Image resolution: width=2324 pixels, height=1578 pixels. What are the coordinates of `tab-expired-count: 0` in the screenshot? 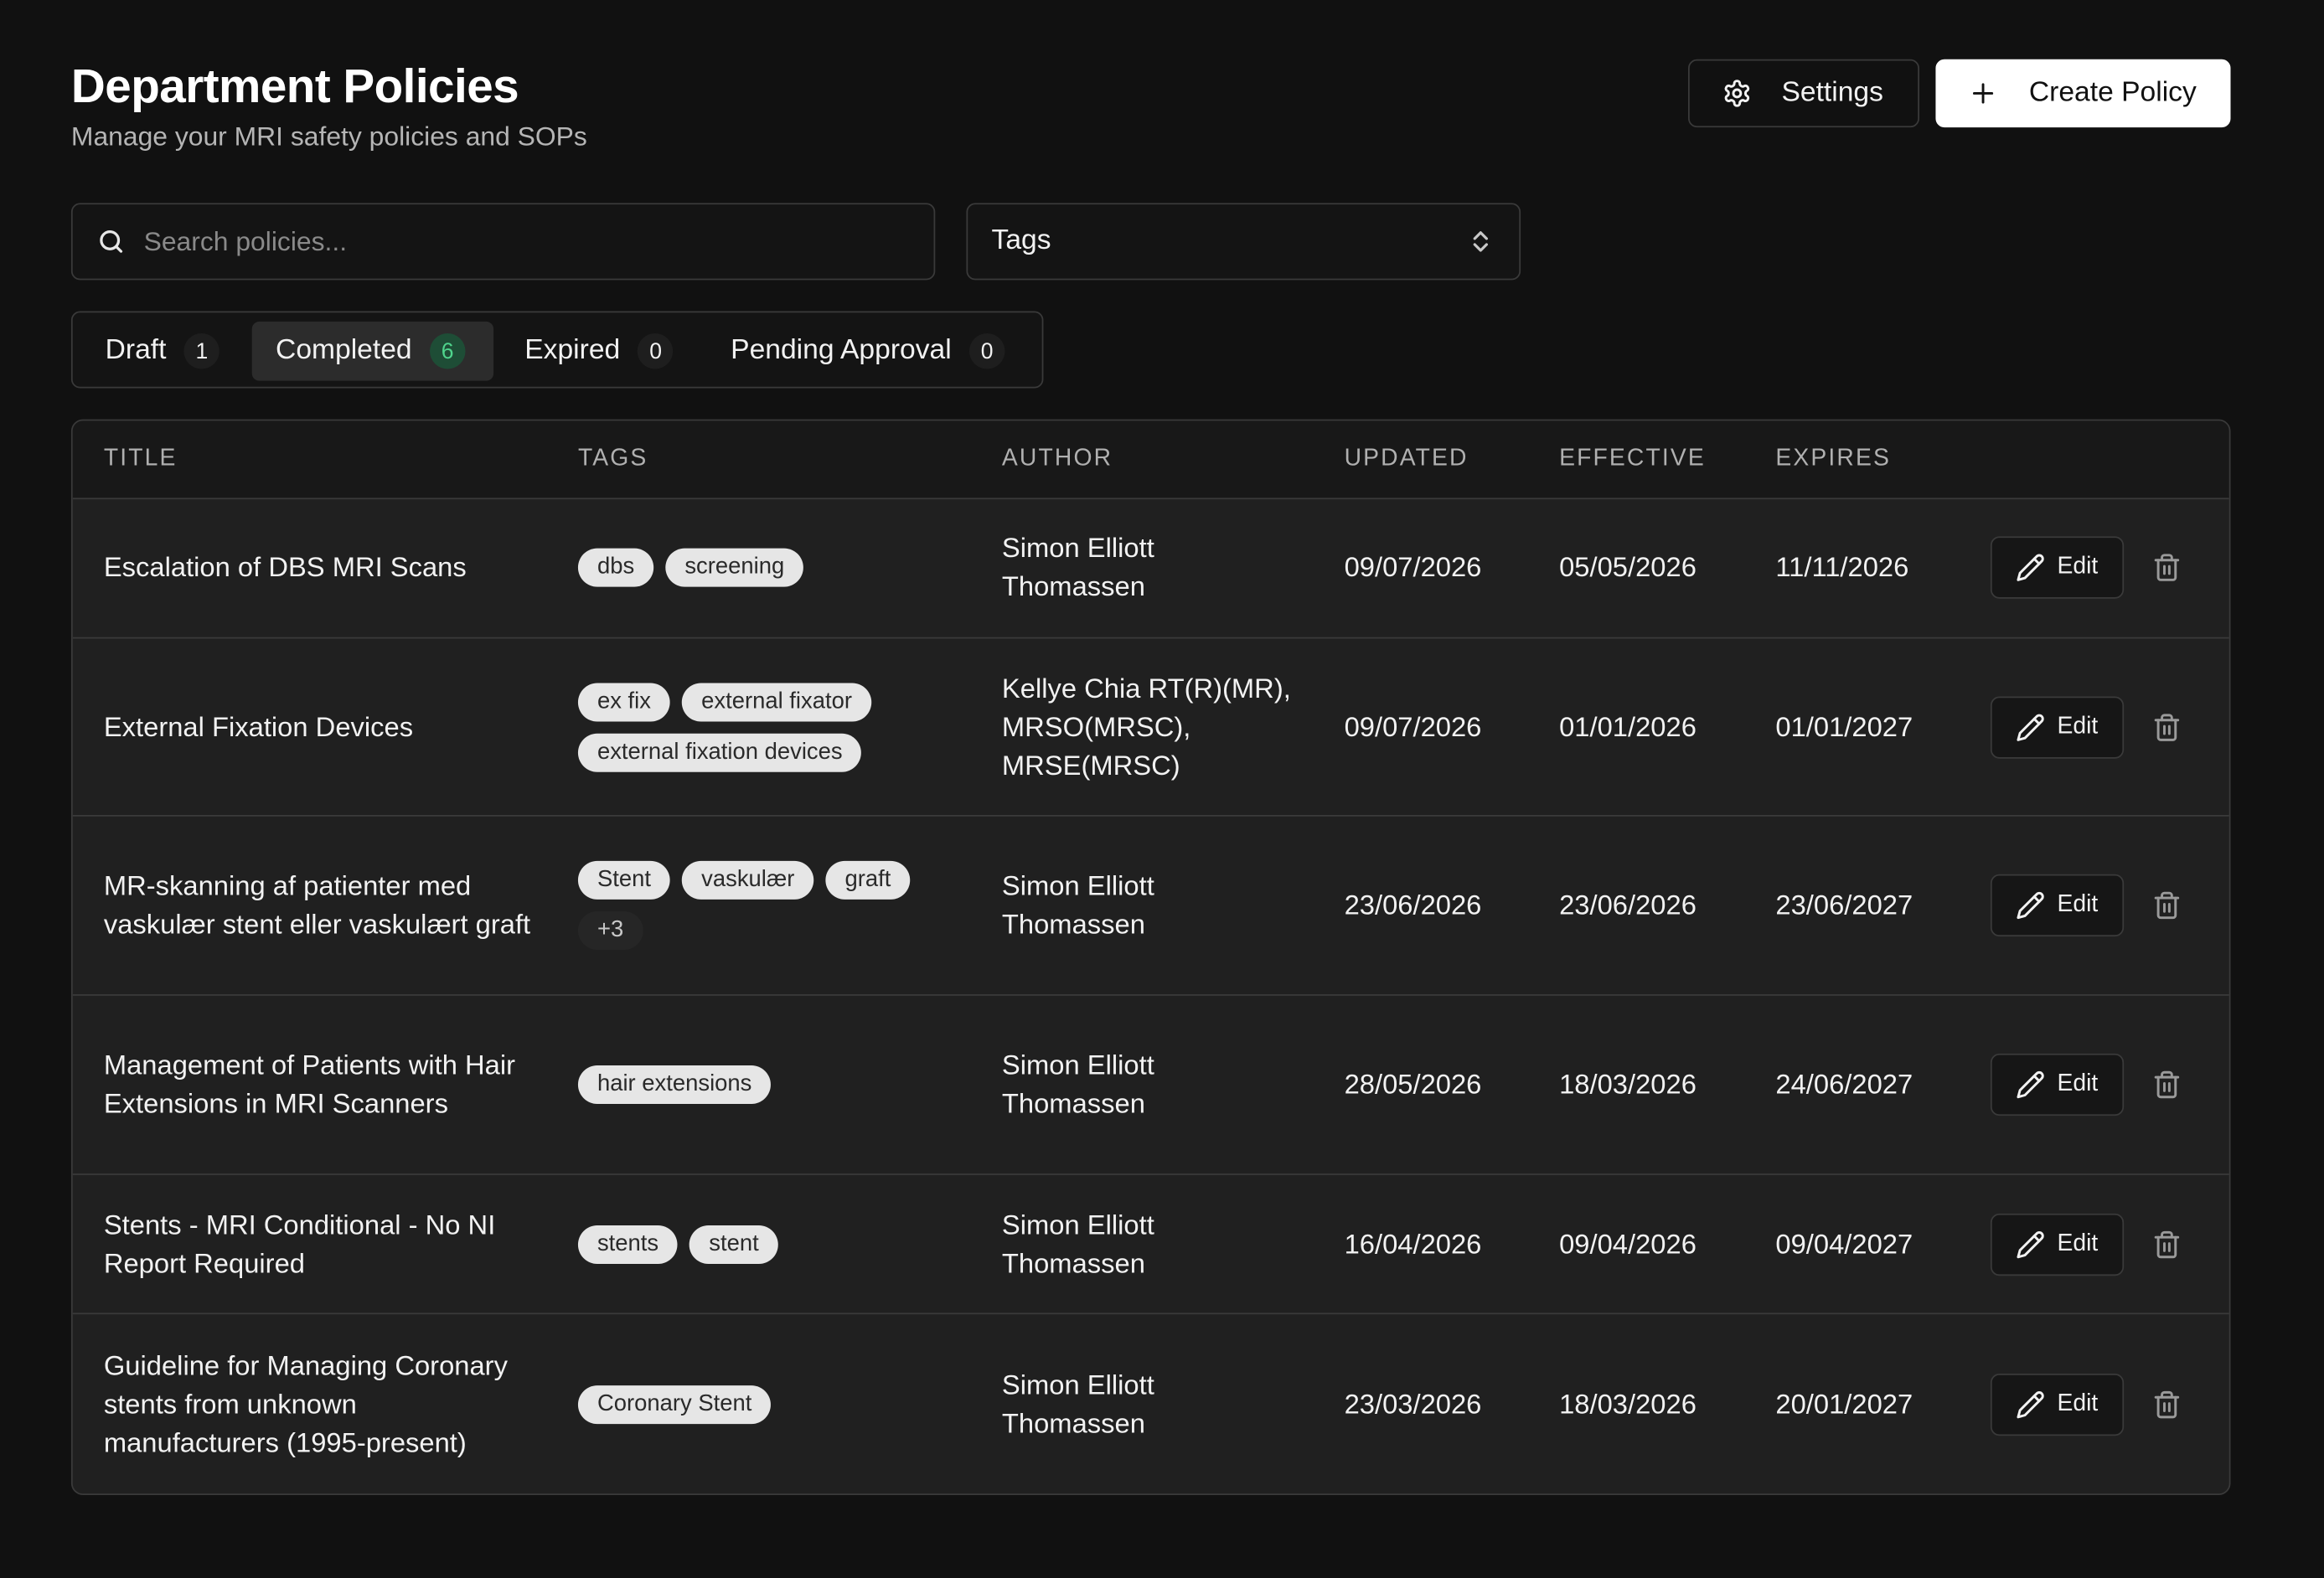 It's located at (656, 351).